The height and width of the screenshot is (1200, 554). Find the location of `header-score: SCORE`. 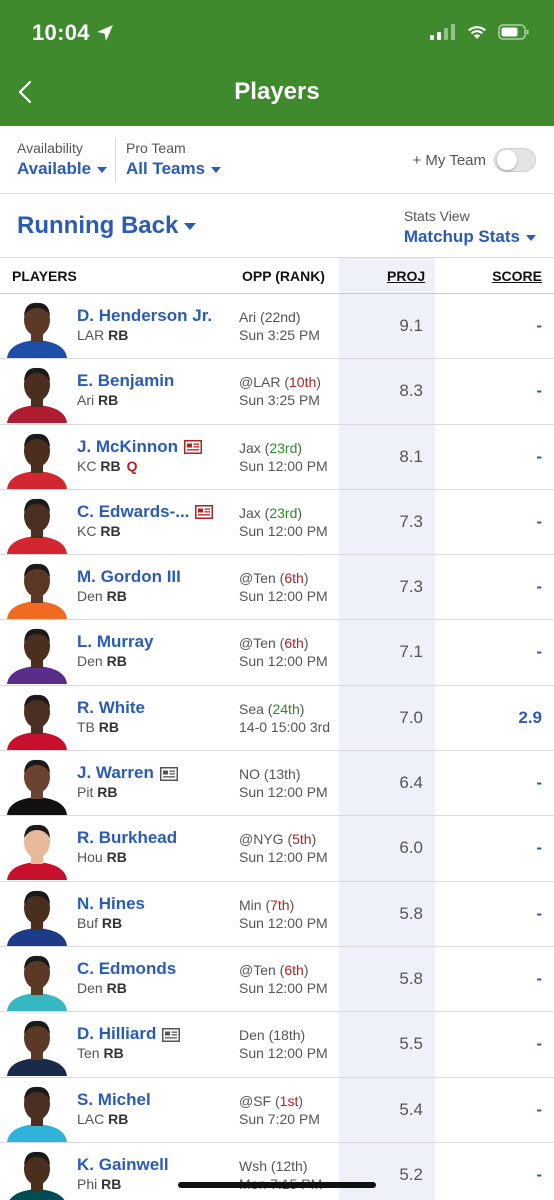

header-score: SCORE is located at coordinates (517, 276).